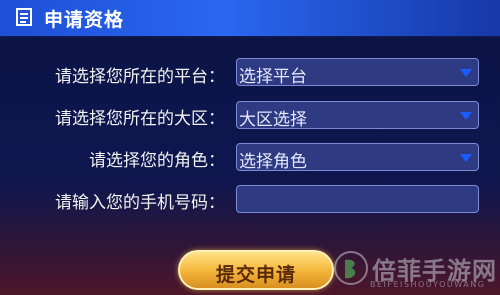 The width and height of the screenshot is (500, 295). I want to click on phone-label: 请输入您的手机号码：, so click(140, 203).